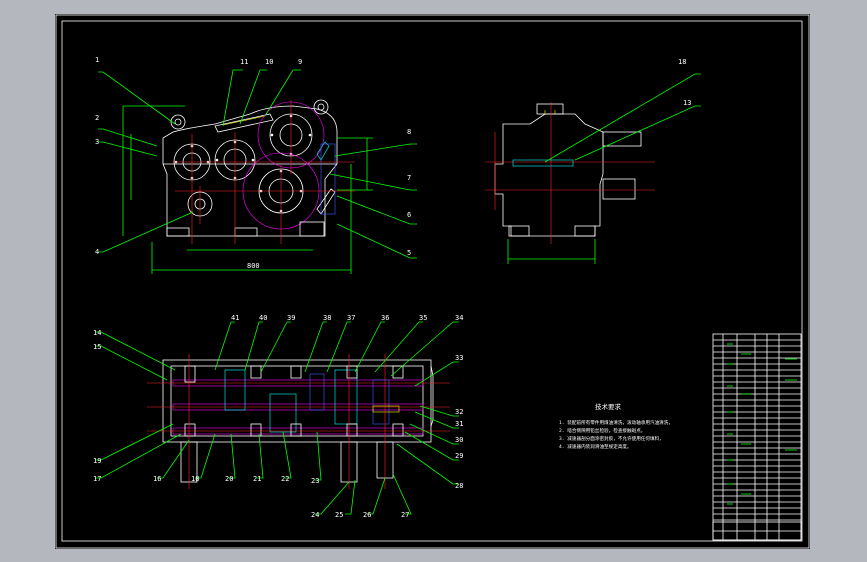 This screenshot has height=562, width=867. Describe the element at coordinates (751, 437) in the screenshot. I see `parts-list-columns` at that location.